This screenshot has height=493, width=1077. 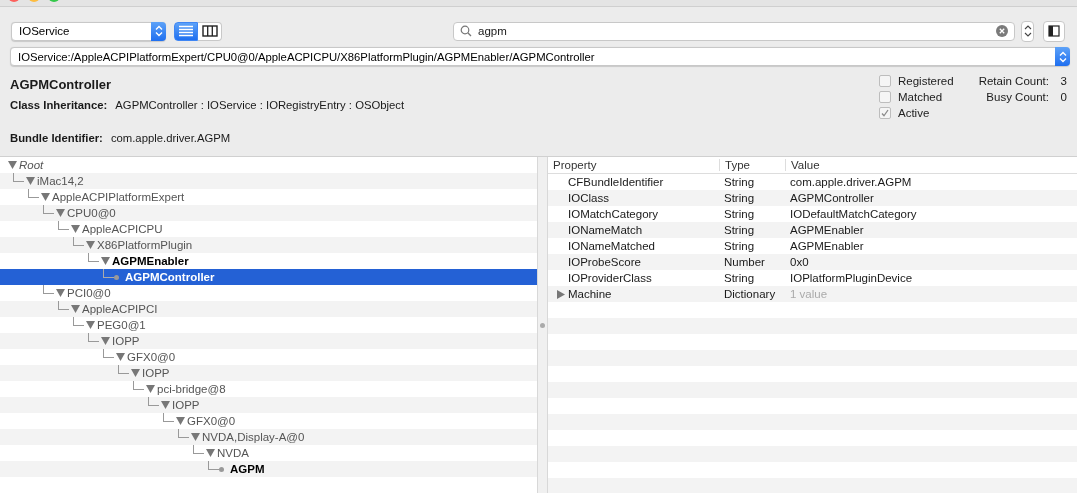 What do you see at coordinates (542, 325) in the screenshot?
I see `split-handle` at bounding box center [542, 325].